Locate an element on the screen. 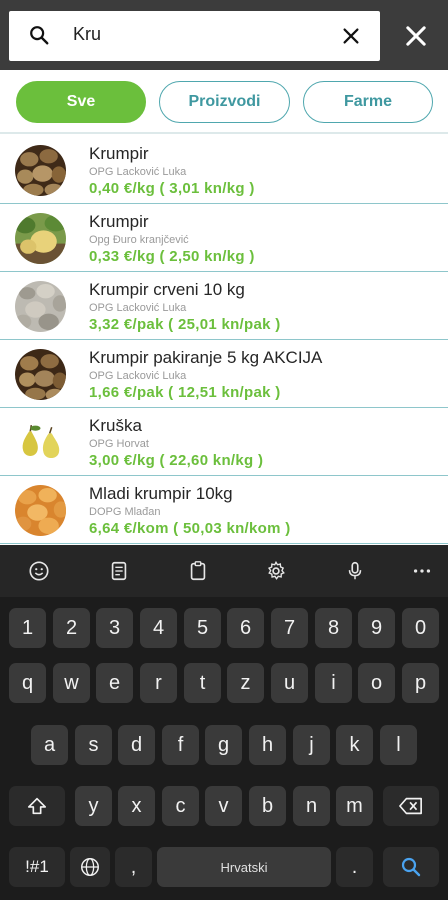 The width and height of the screenshot is (448, 900). settings-icon is located at coordinates (276, 571).